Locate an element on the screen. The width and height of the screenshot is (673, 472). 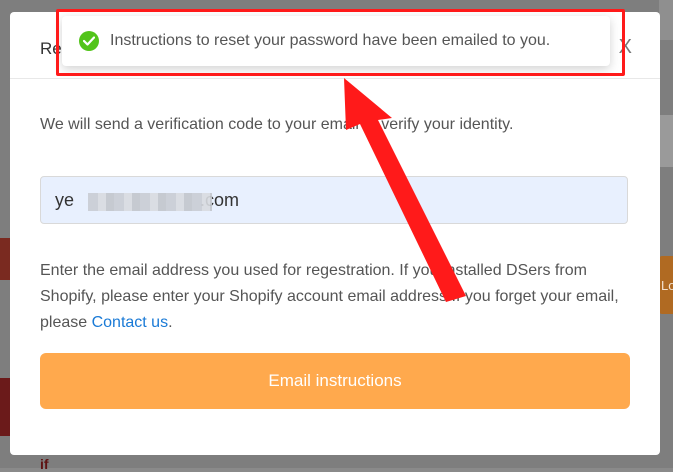
annotation-arrow is located at coordinates (405, 190).